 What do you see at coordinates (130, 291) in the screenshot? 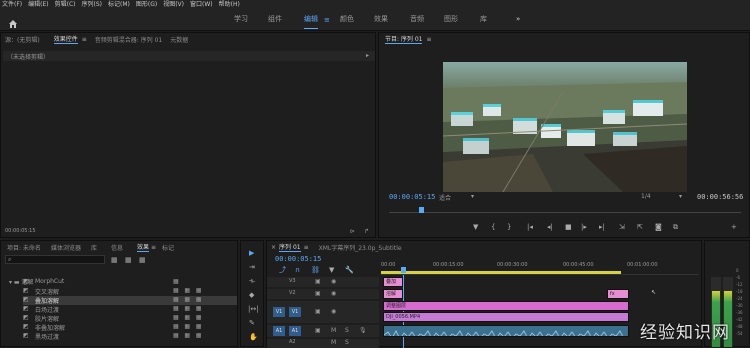
I see `list-item: ◩交叉溶解▦ ▦ ▦` at bounding box center [130, 291].